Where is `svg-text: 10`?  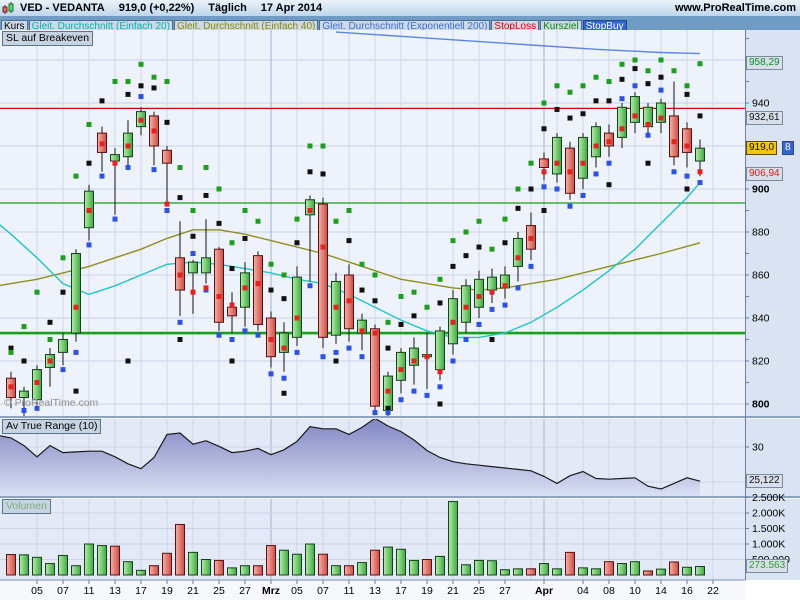
svg-text: 10 is located at coordinates (635, 591).